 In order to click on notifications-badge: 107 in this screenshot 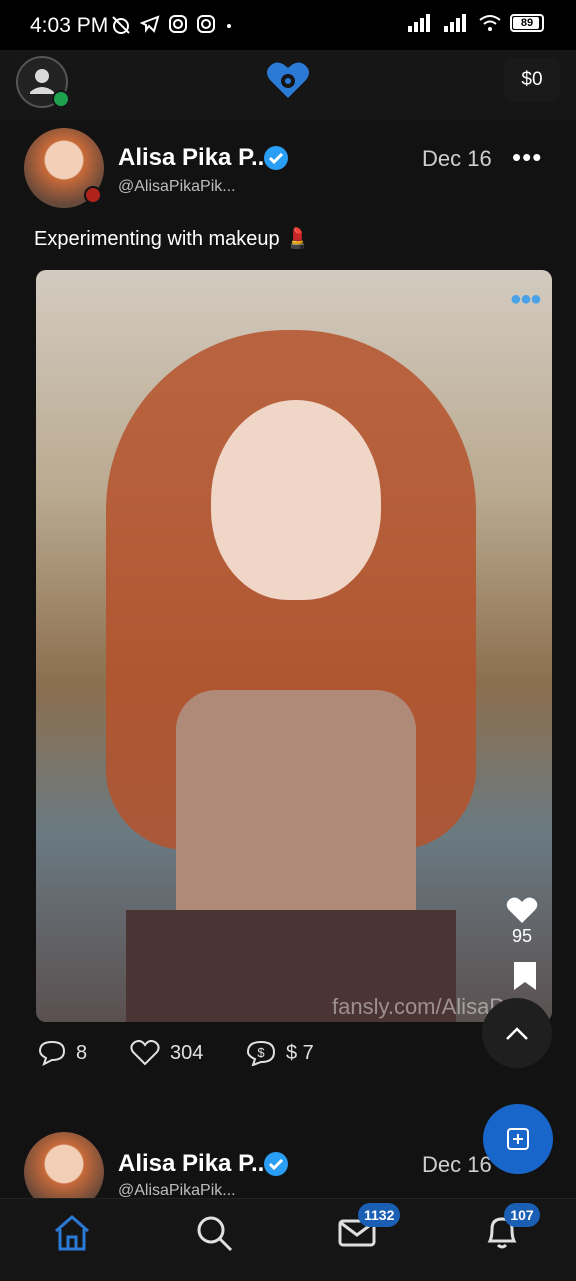, I will do `click(522, 1215)`.